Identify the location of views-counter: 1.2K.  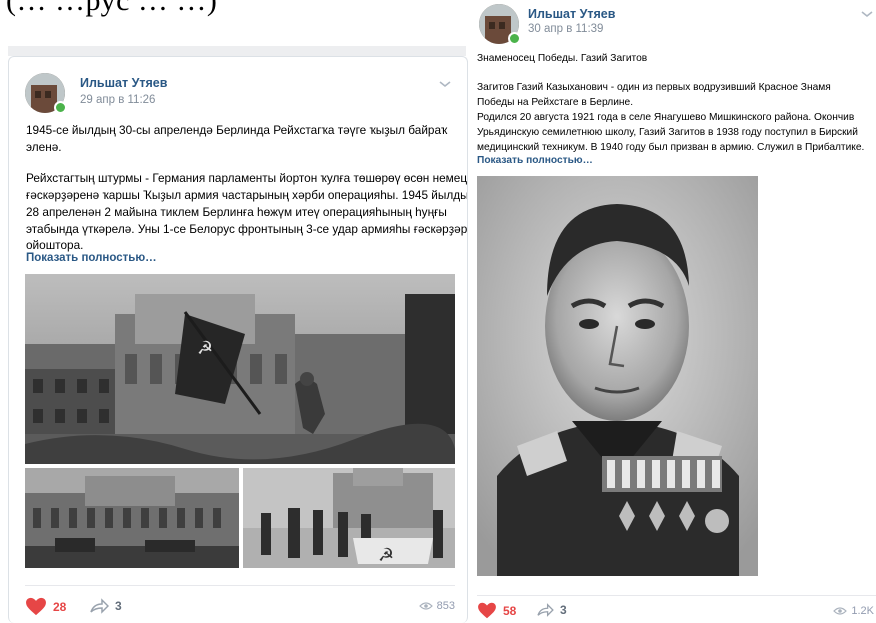
(853, 611).